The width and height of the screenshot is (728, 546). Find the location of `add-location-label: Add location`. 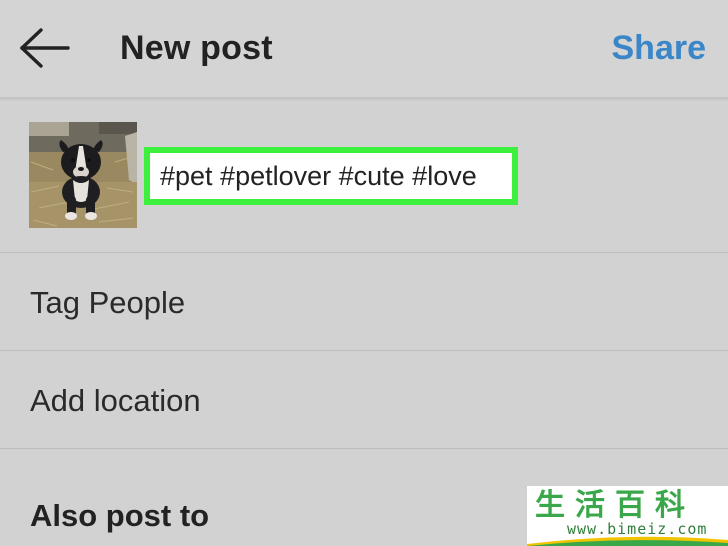

add-location-label: Add location is located at coordinates (115, 400).